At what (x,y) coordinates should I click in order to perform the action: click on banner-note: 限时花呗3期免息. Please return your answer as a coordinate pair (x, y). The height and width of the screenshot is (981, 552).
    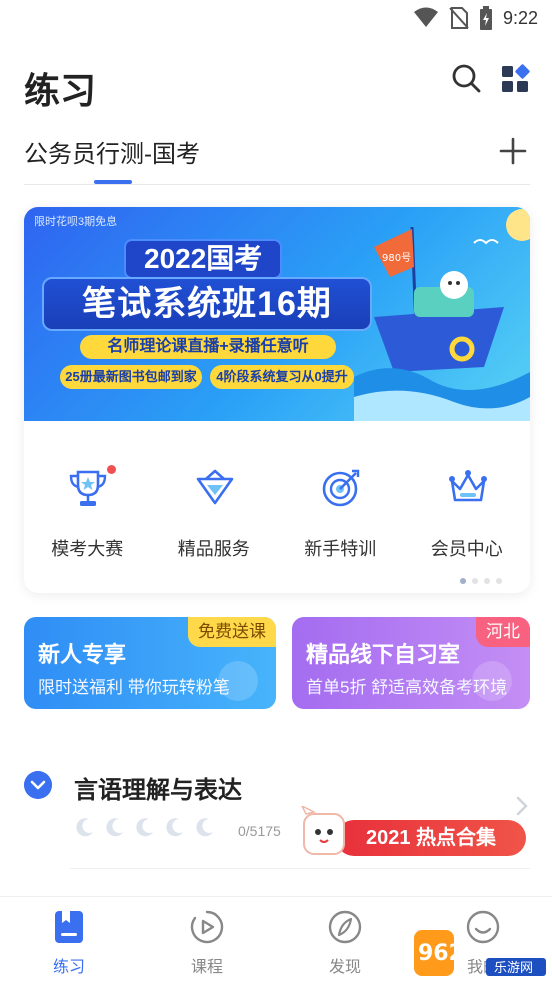
    Looking at the image, I should click on (76, 222).